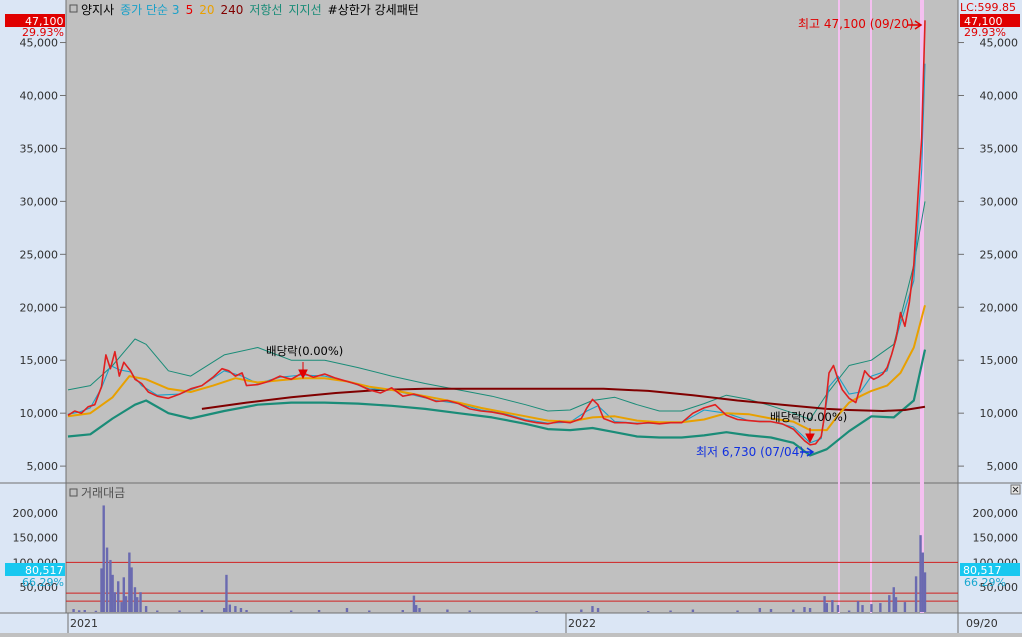  Describe the element at coordinates (305, 10) in the screenshot. I see `legend-item-6: 지지선` at that location.